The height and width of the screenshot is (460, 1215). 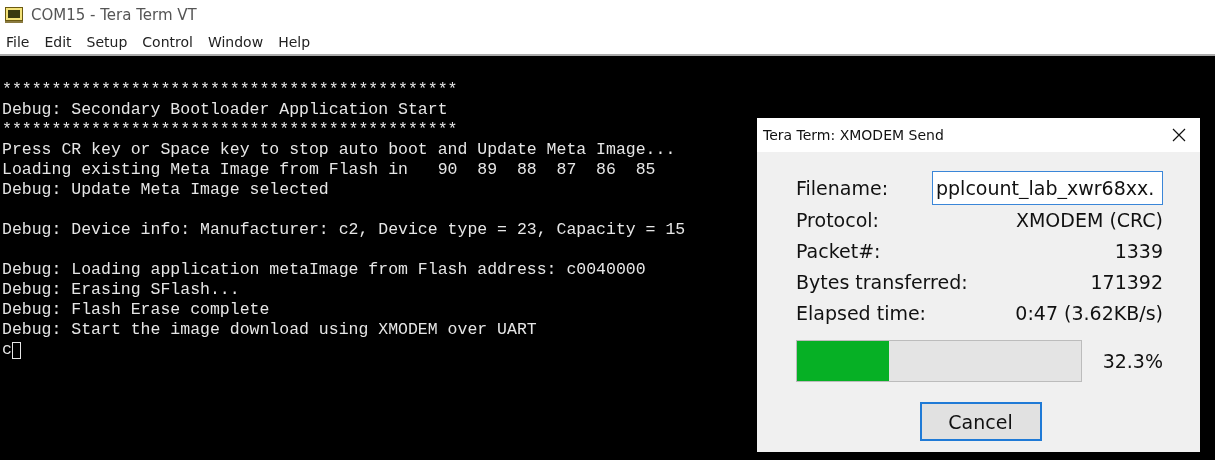 What do you see at coordinates (853, 135) in the screenshot?
I see `dialog-title: Tera Term: XMODEM Send` at bounding box center [853, 135].